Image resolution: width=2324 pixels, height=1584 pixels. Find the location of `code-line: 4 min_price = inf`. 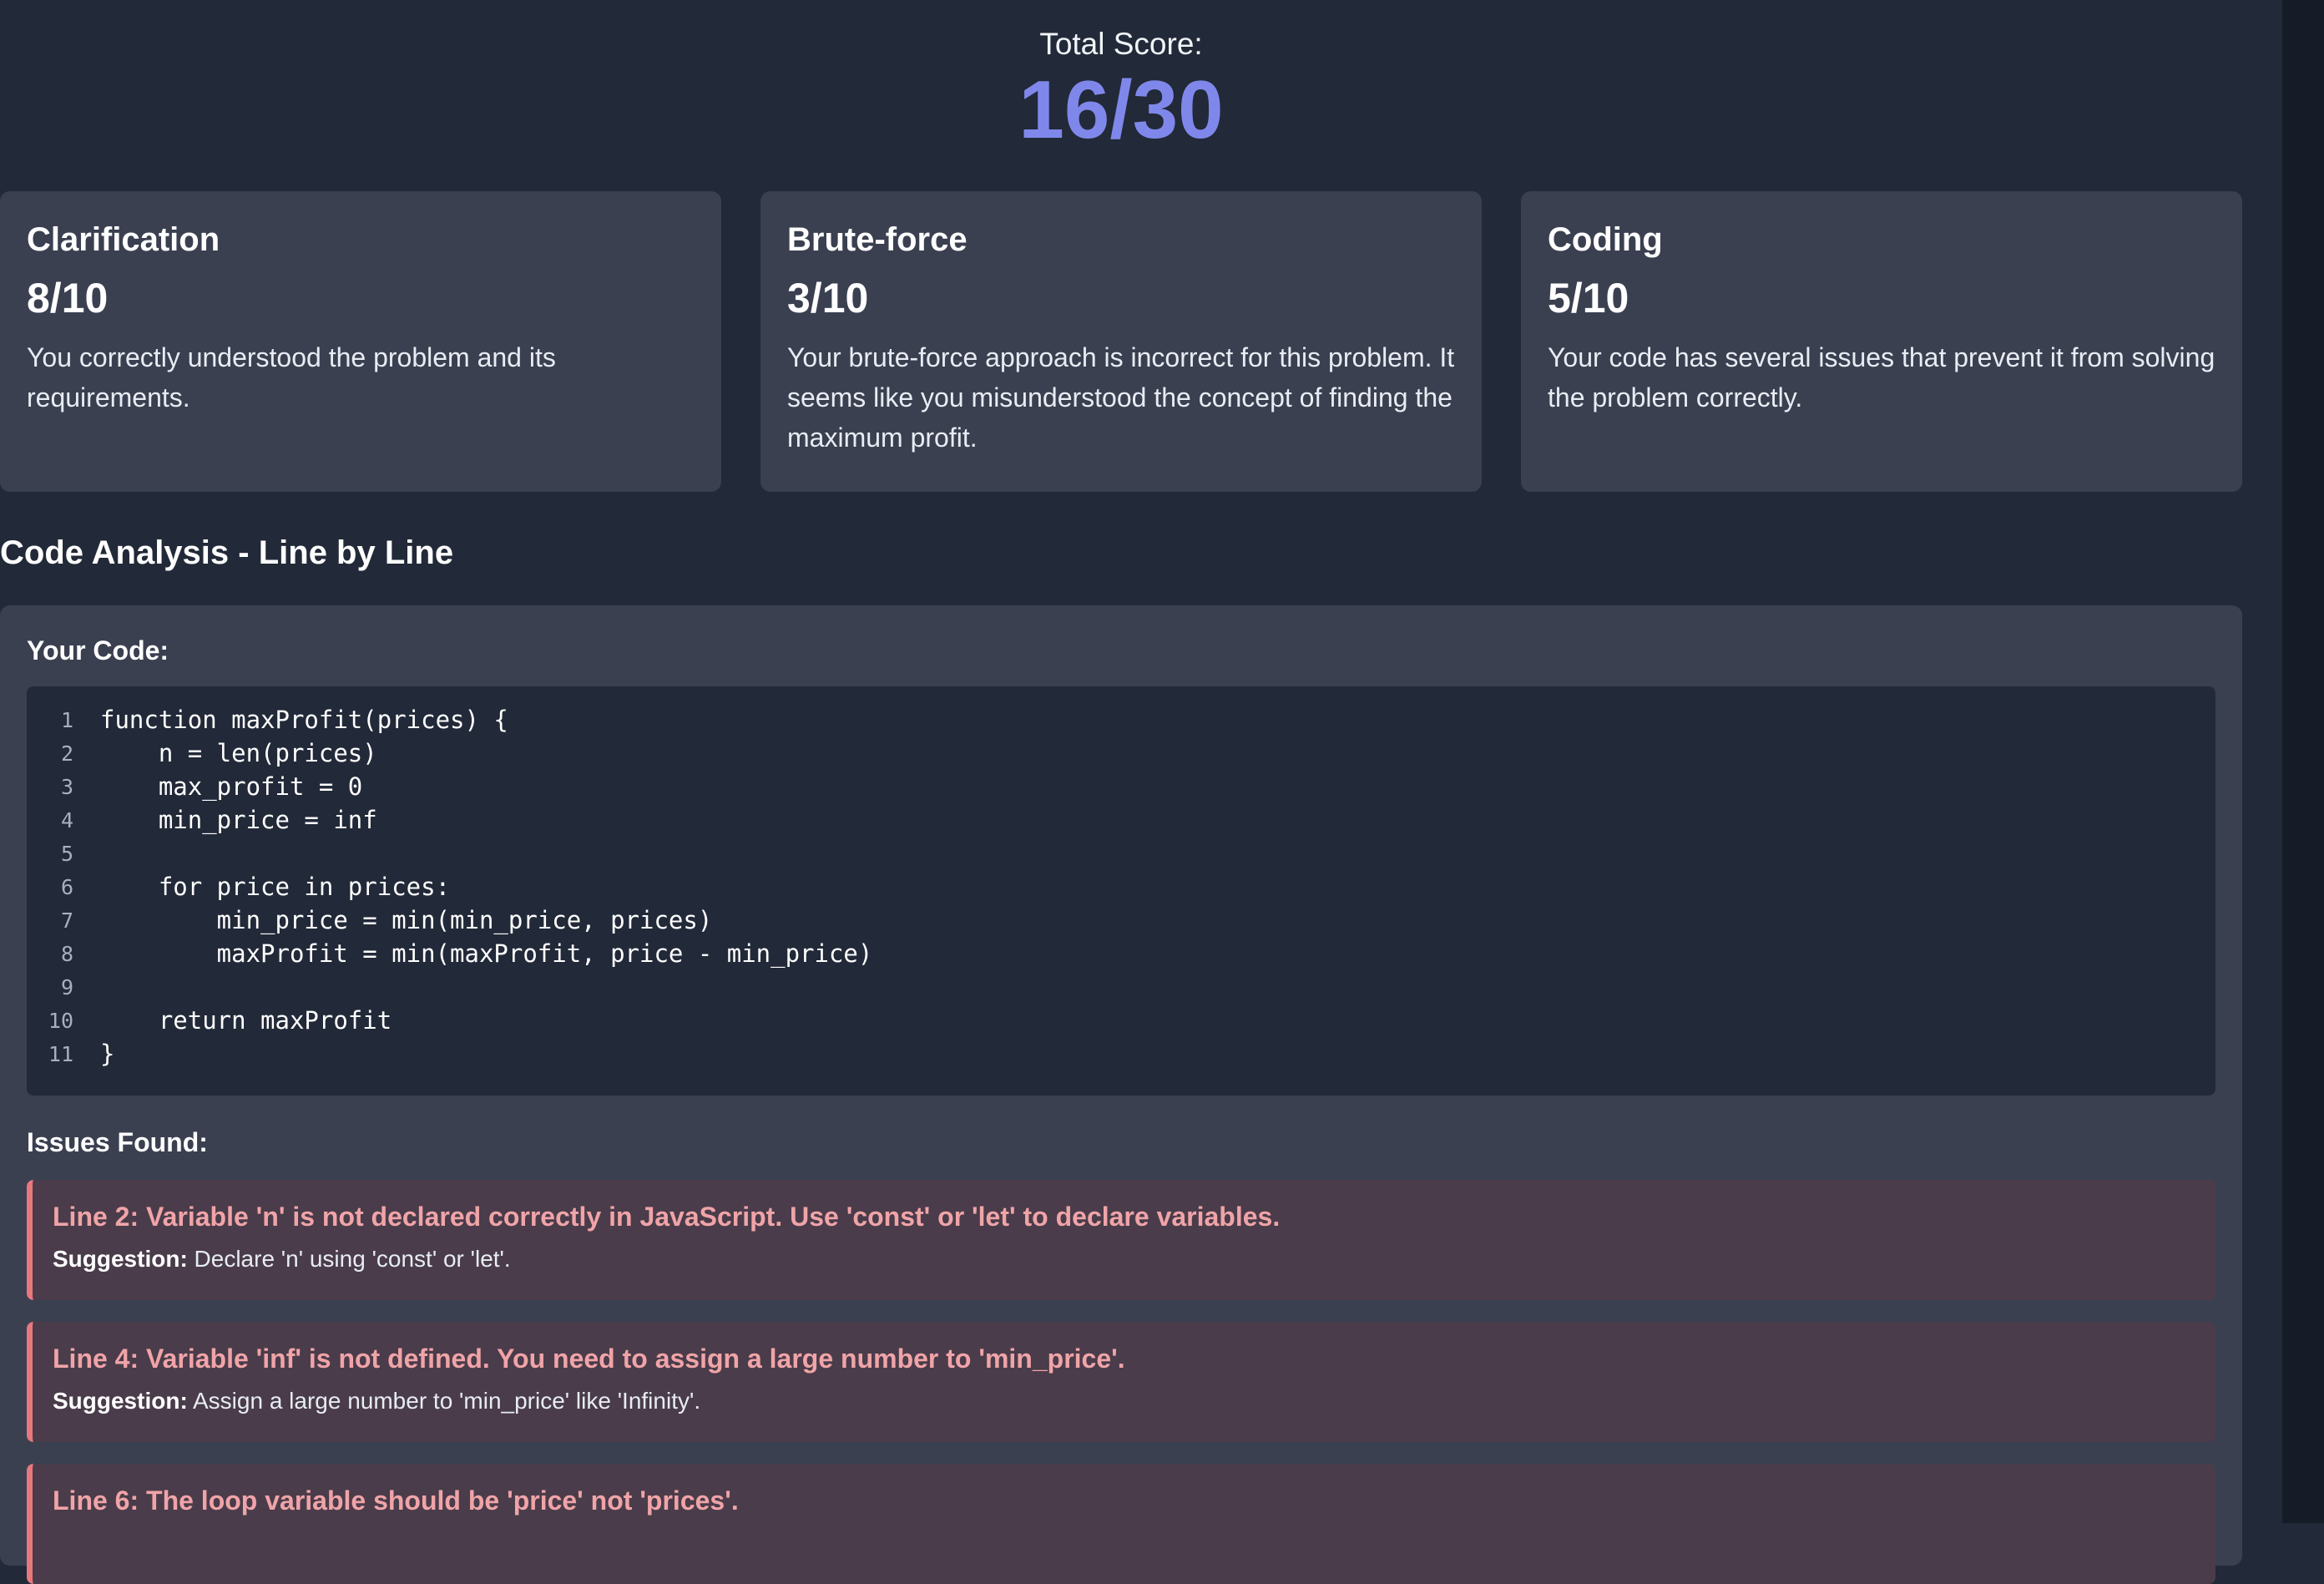

code-line: 4 min_price = inf is located at coordinates (1121, 820).